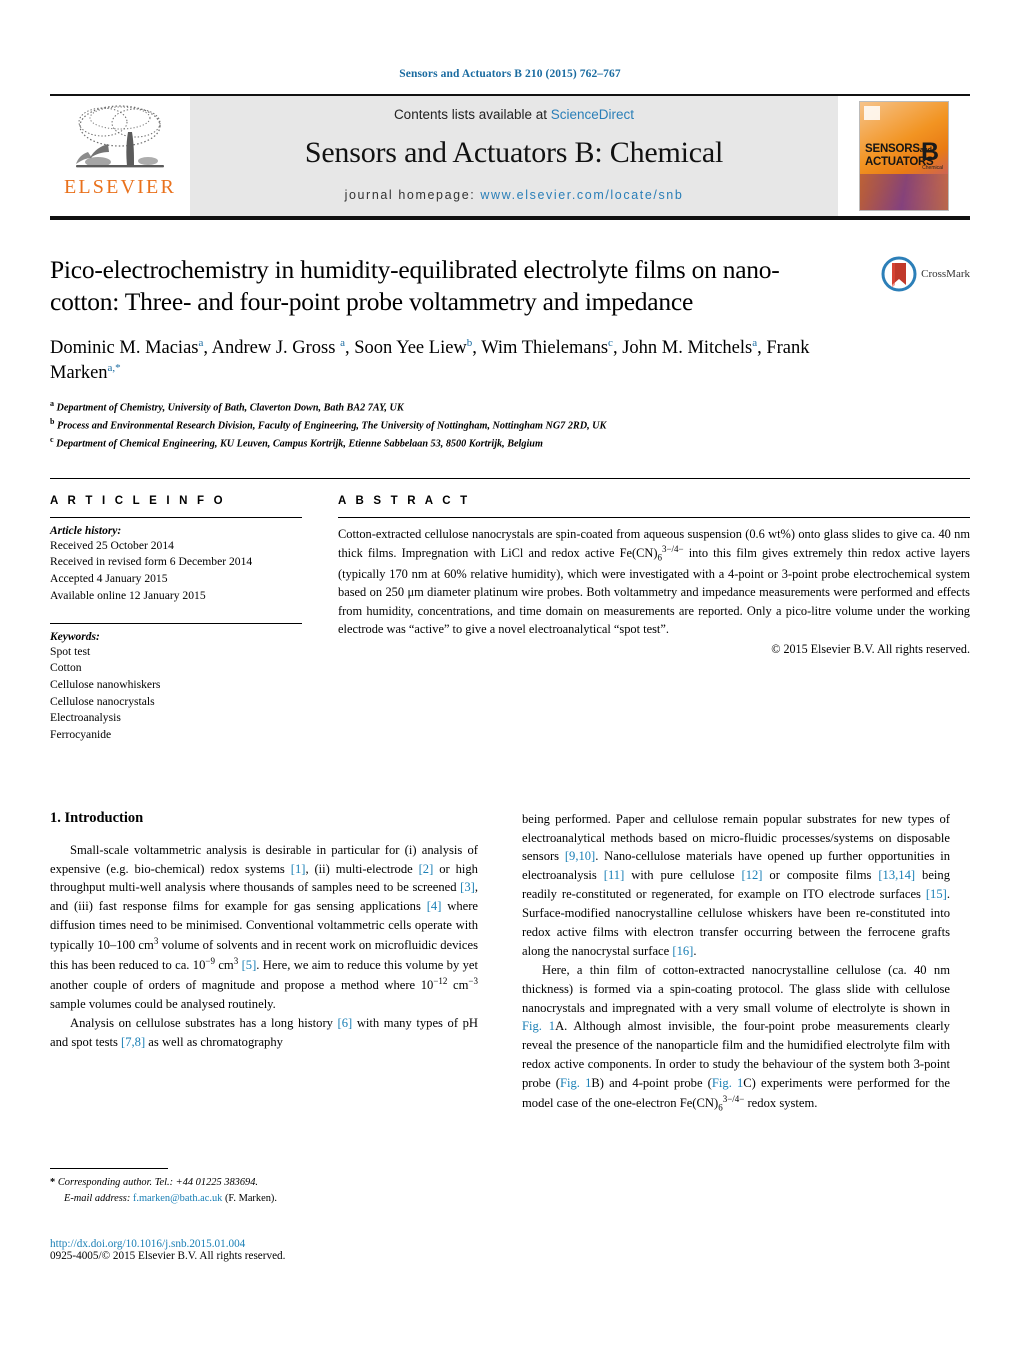 The width and height of the screenshot is (1020, 1351). What do you see at coordinates (138, 500) in the screenshot?
I see `article-info-heading: A R T I C L E I N F O` at bounding box center [138, 500].